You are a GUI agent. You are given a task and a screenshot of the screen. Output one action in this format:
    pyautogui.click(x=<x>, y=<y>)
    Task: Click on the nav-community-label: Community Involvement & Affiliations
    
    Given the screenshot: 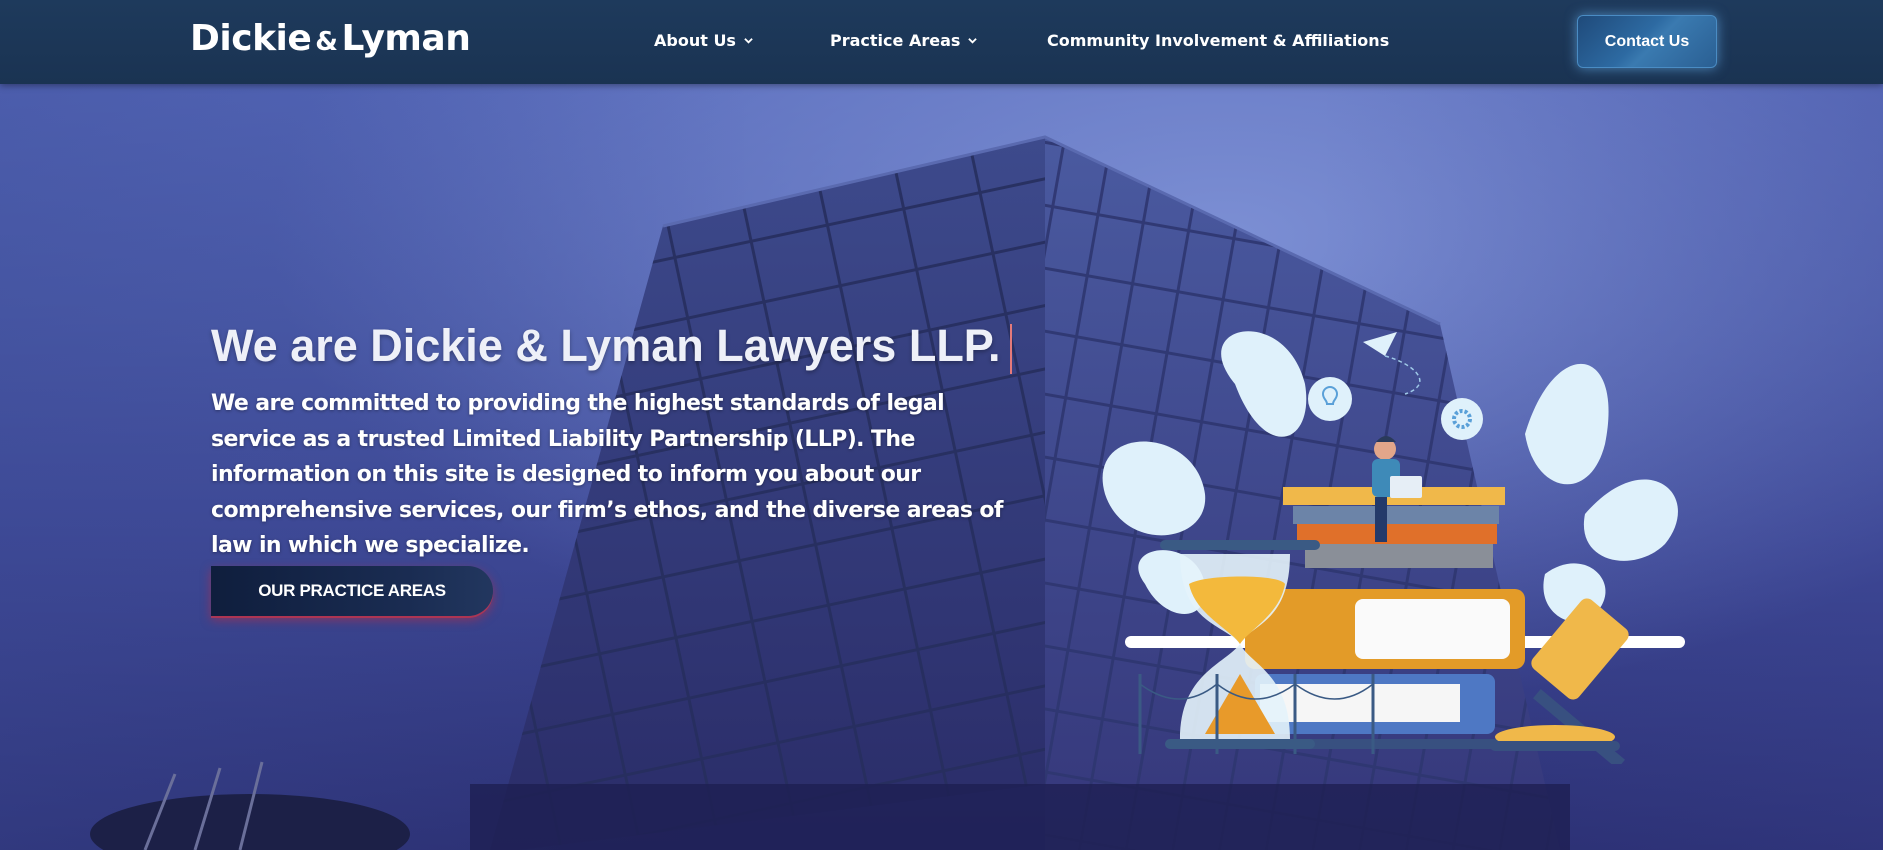 What is the action you would take?
    pyautogui.click(x=1218, y=40)
    